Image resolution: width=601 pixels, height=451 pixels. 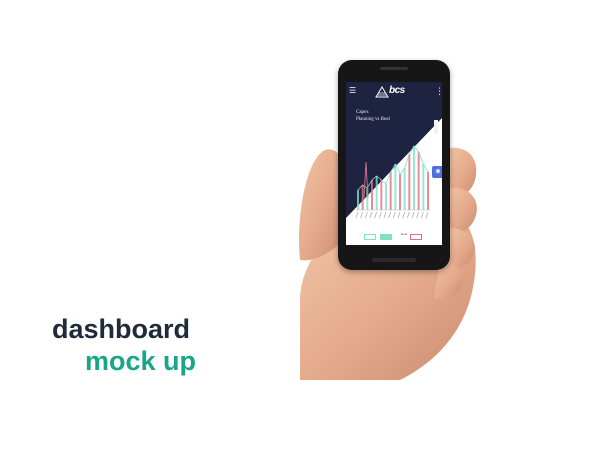 I want to click on logo-mark-icon, so click(x=382, y=92).